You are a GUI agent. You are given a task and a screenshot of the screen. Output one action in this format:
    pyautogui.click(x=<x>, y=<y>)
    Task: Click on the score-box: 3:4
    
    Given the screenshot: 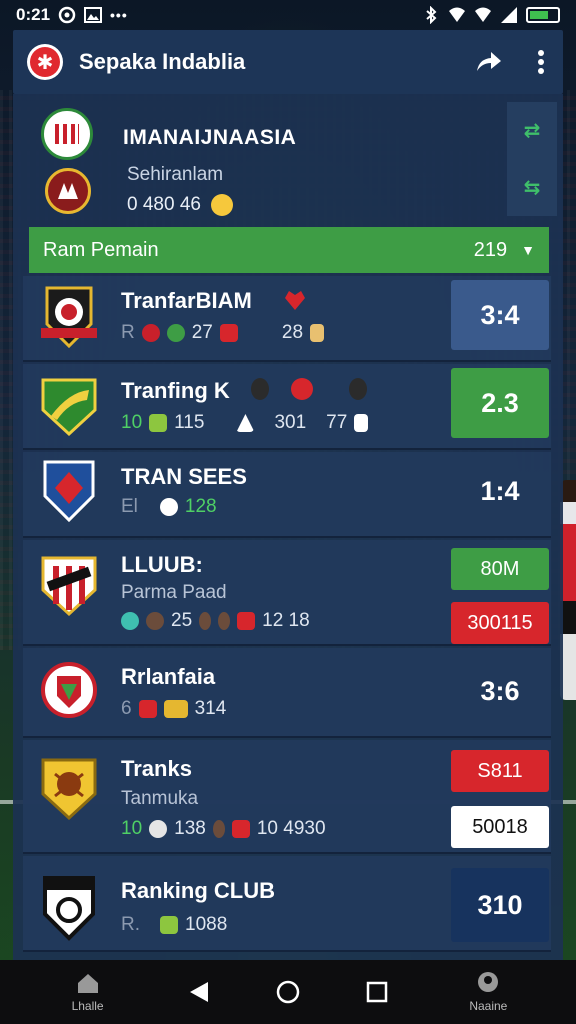 What is the action you would take?
    pyautogui.click(x=500, y=315)
    